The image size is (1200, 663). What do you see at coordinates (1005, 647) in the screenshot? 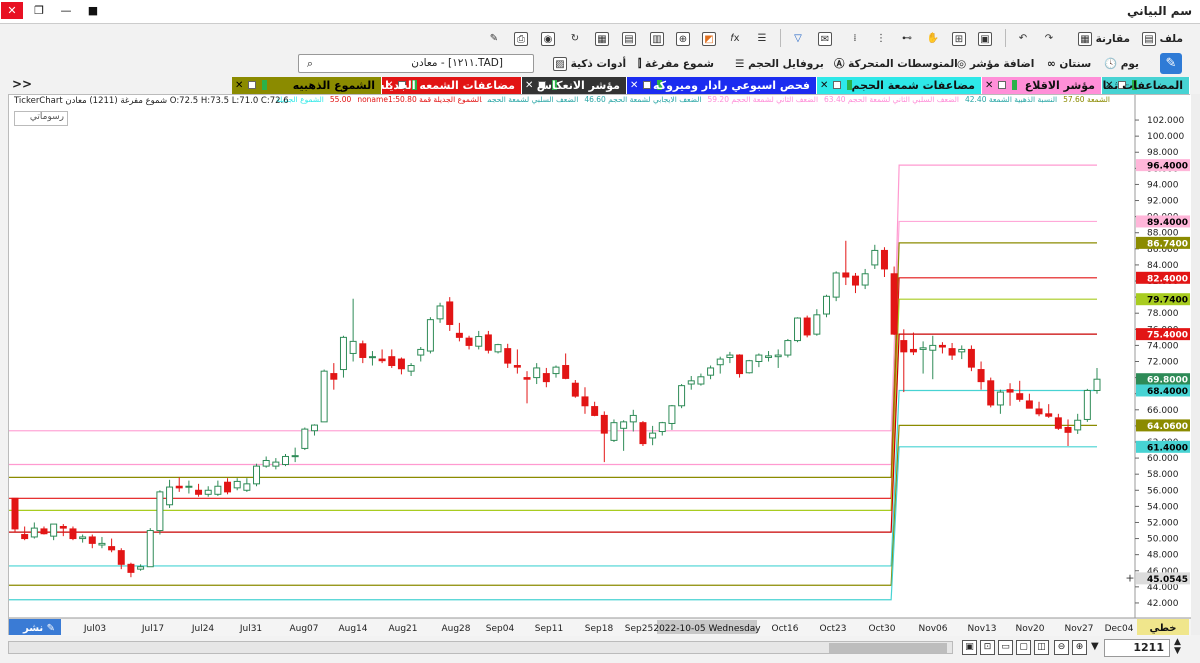
I see `zoom-out-icon: ▭` at bounding box center [1005, 647].